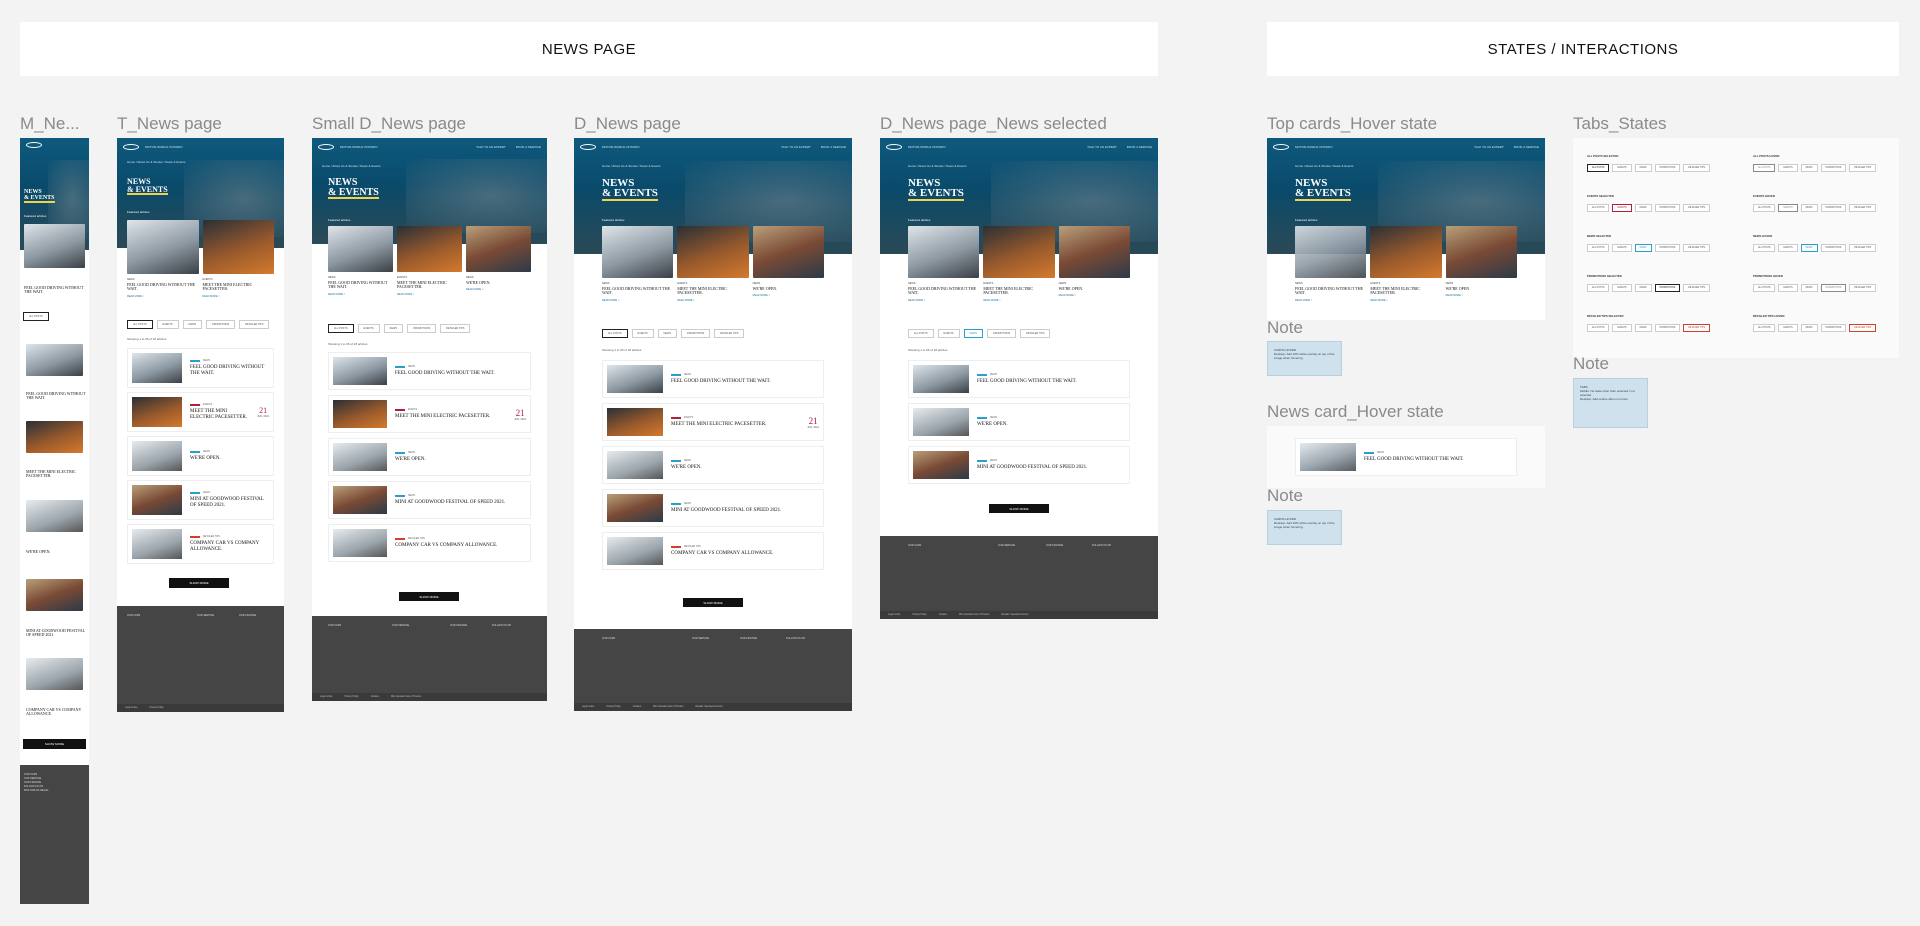 This screenshot has width=1920, height=926. What do you see at coordinates (57, 474) in the screenshot?
I see `list-title: MEET THE MINI ELECTRIC PACESETTER.` at bounding box center [57, 474].